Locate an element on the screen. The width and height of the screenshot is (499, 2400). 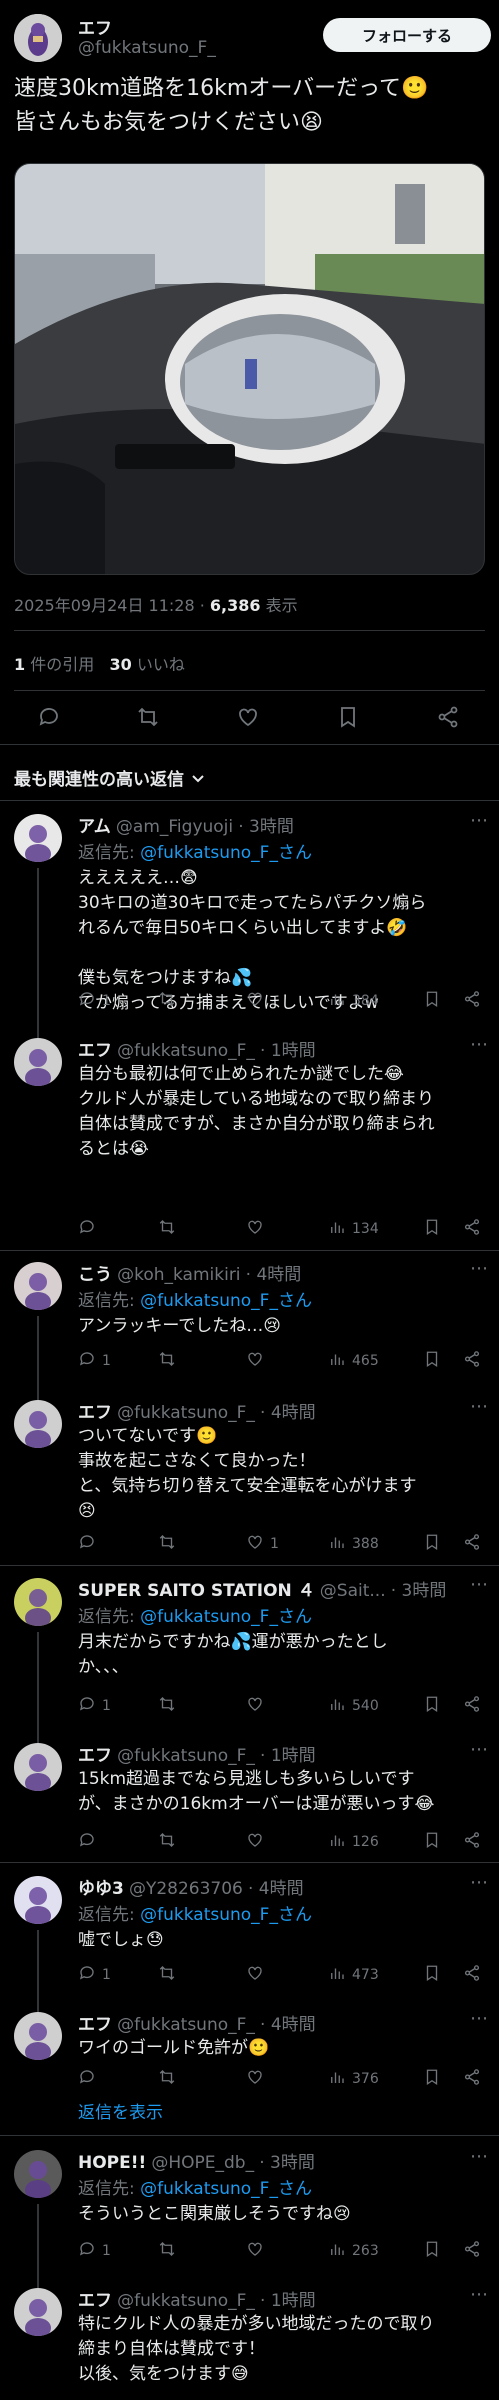
reply-author-name: こう is located at coordinates (95, 1275).